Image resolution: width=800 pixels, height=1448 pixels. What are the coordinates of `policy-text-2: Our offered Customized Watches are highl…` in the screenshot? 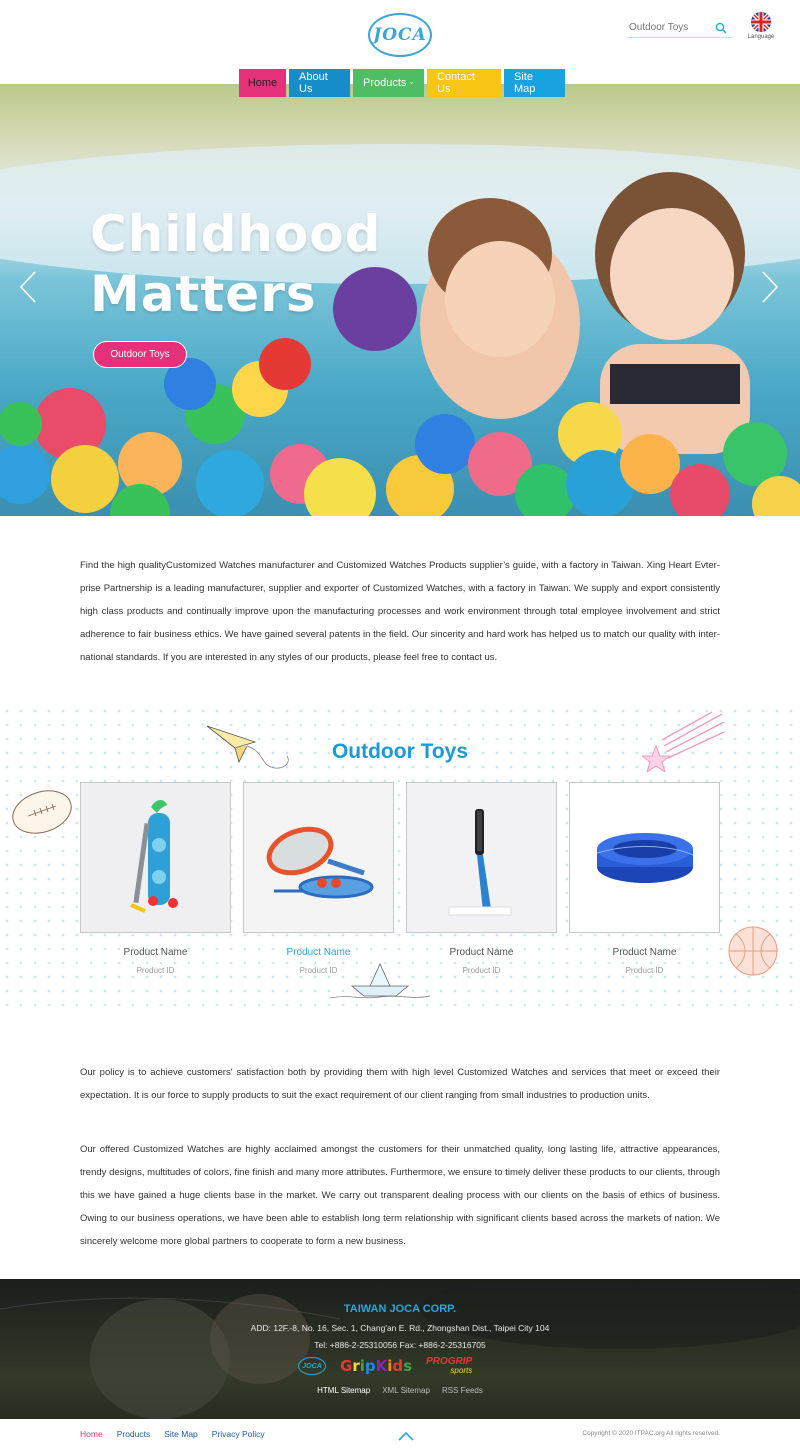 It's located at (400, 1195).